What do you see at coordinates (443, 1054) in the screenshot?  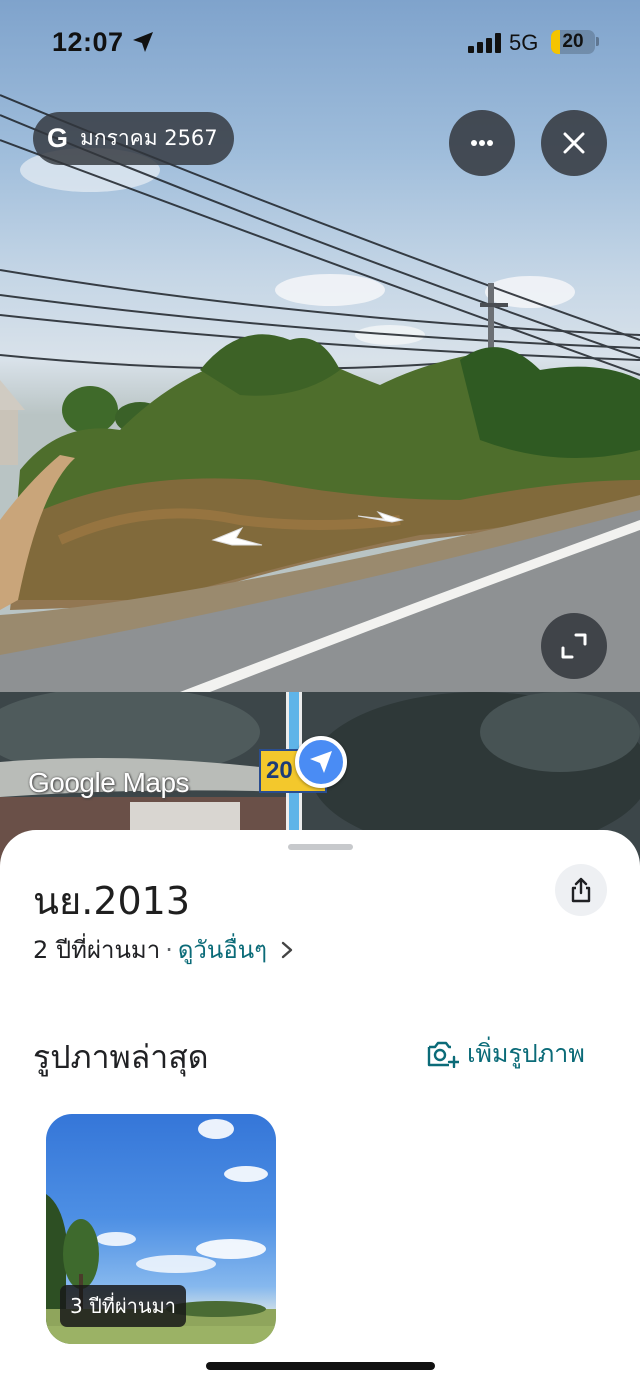 I see `add-photo-icon` at bounding box center [443, 1054].